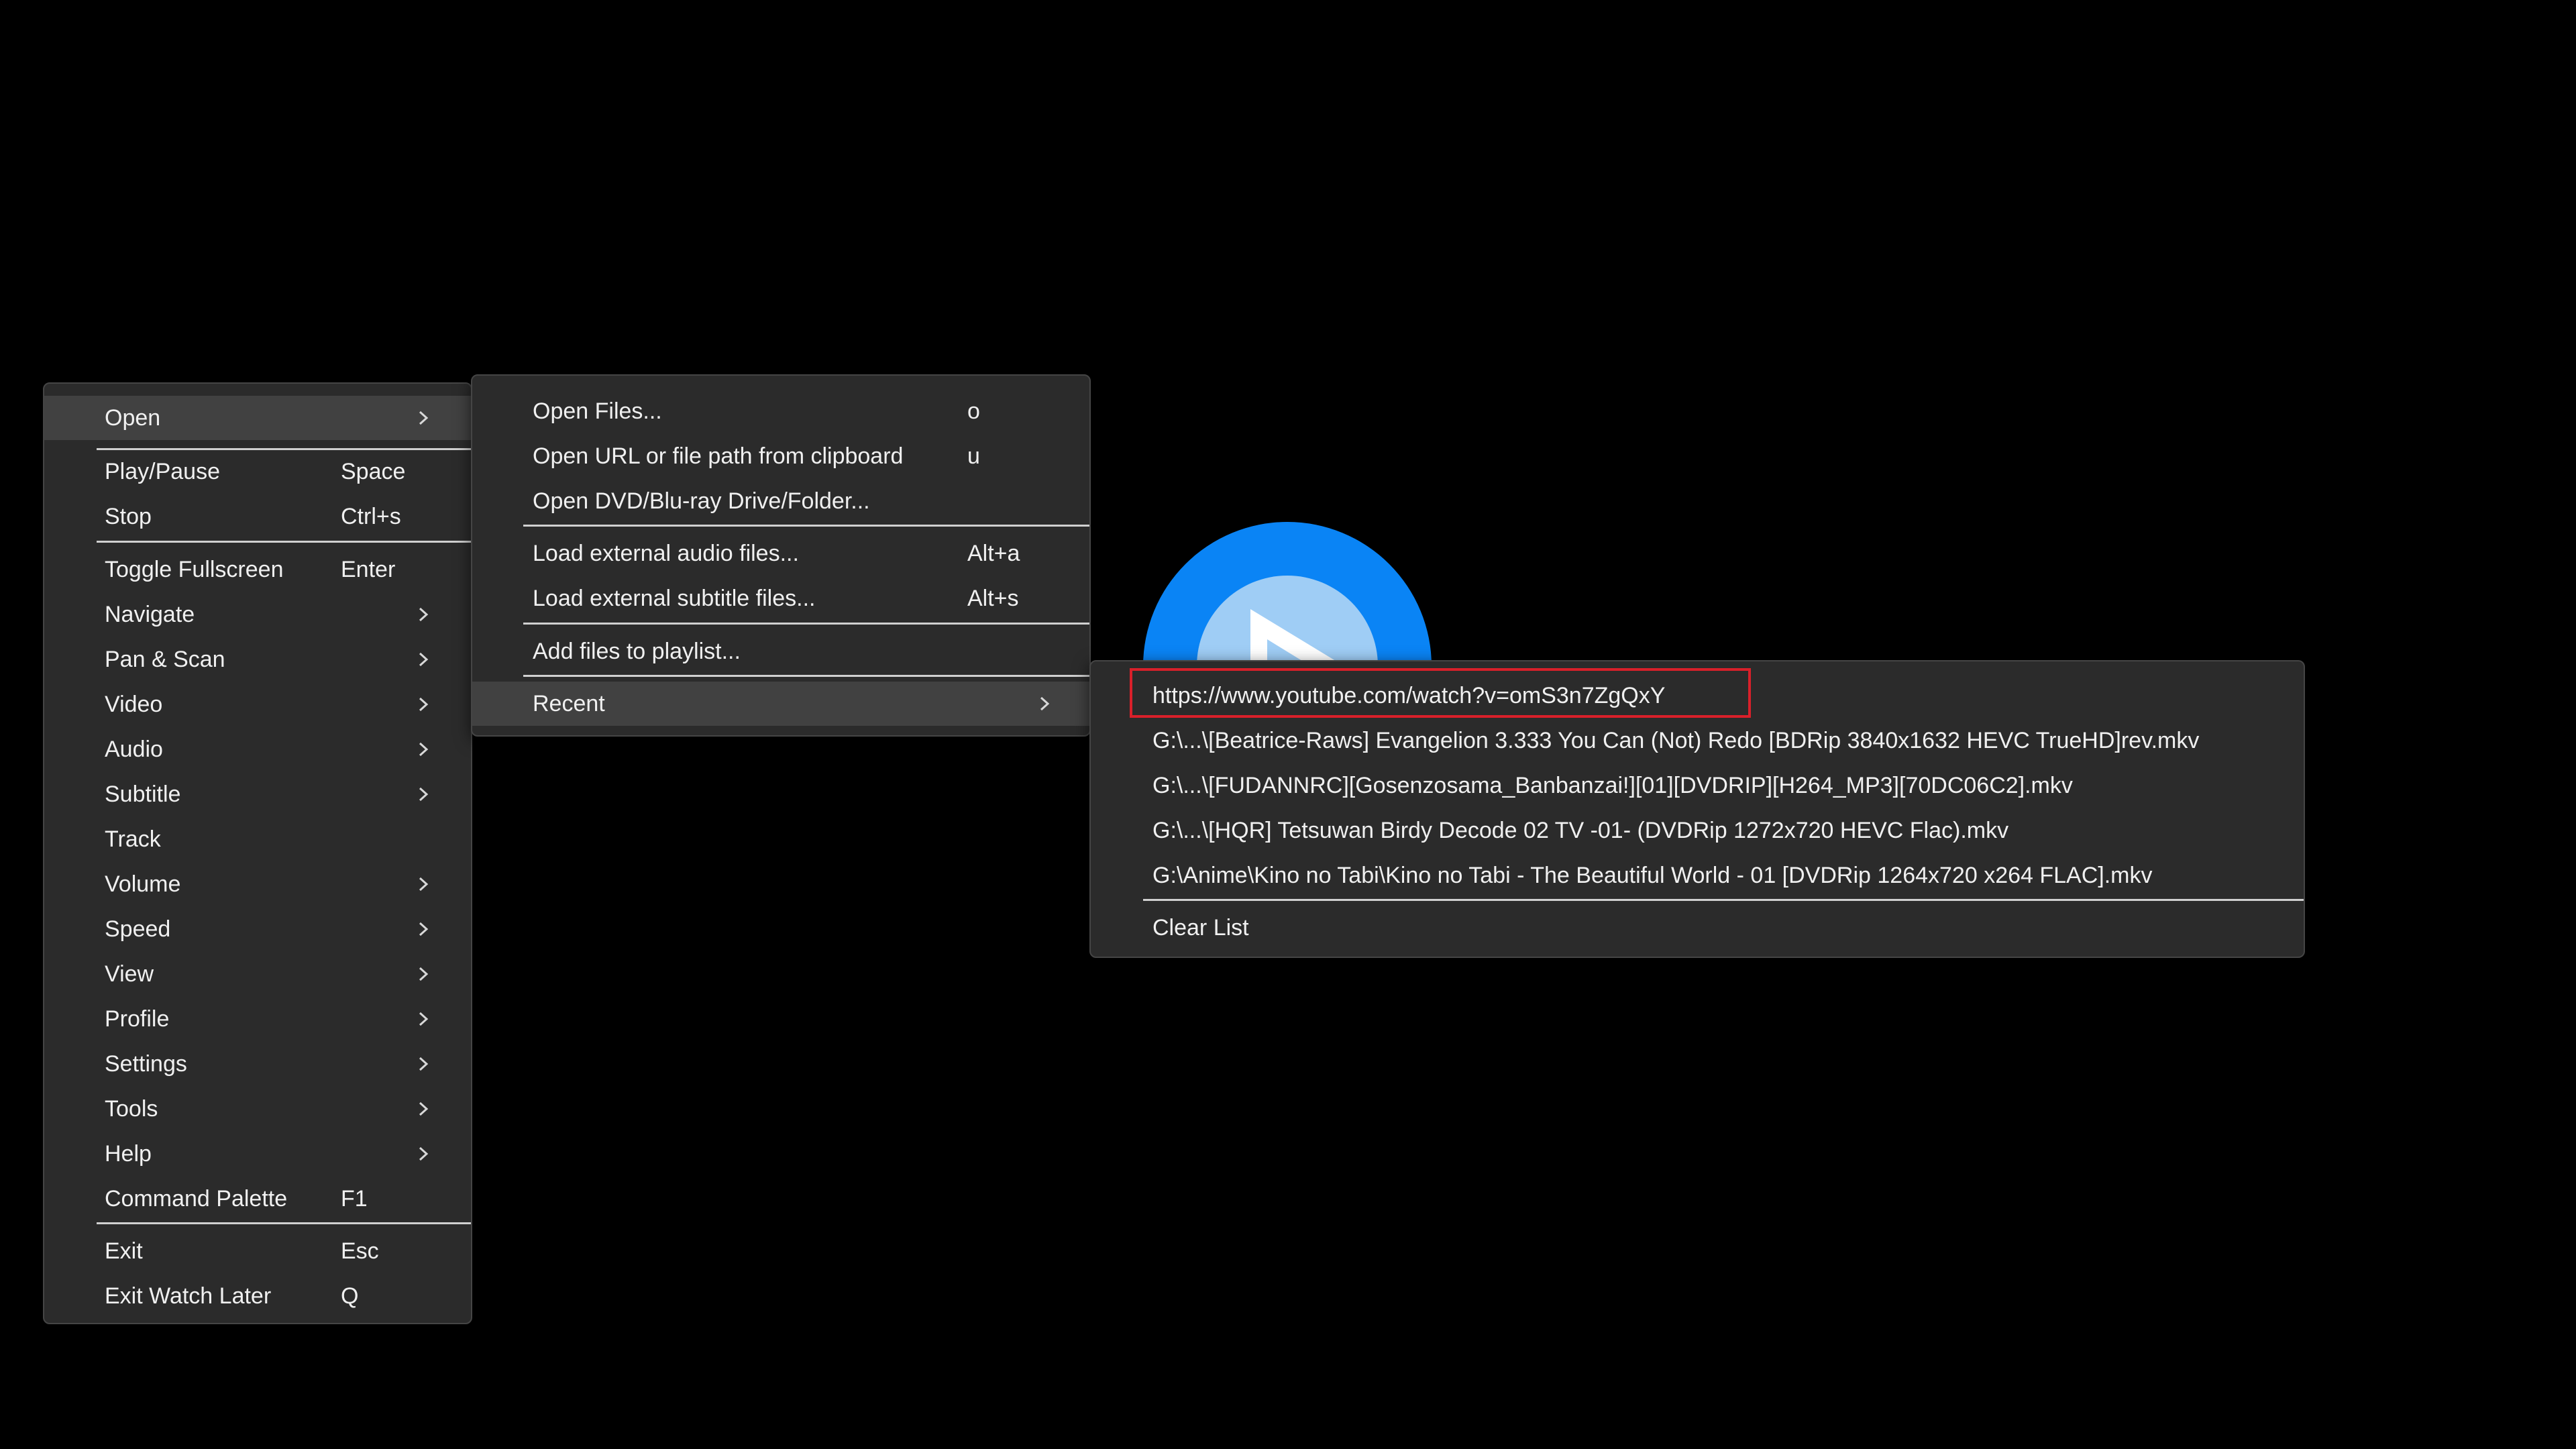  What do you see at coordinates (257, 1019) in the screenshot?
I see `menu-item-profile: Profile` at bounding box center [257, 1019].